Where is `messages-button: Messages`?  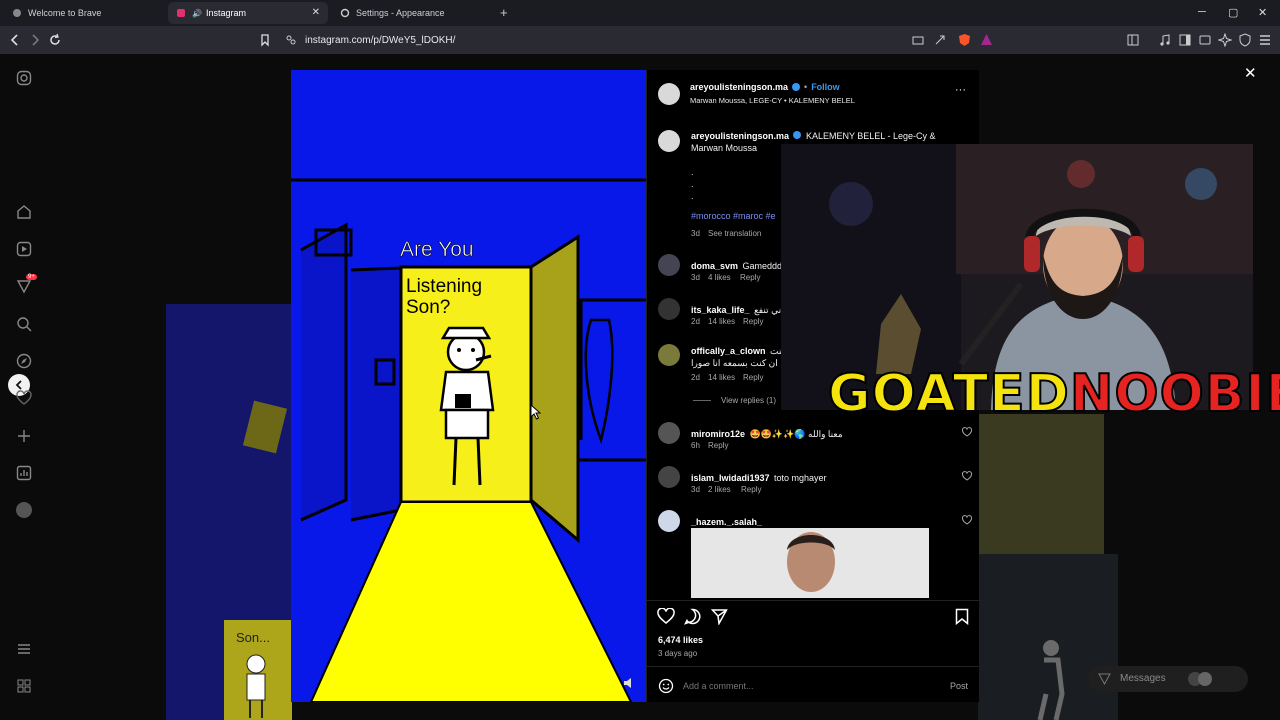 messages-button: Messages is located at coordinates (1168, 679).